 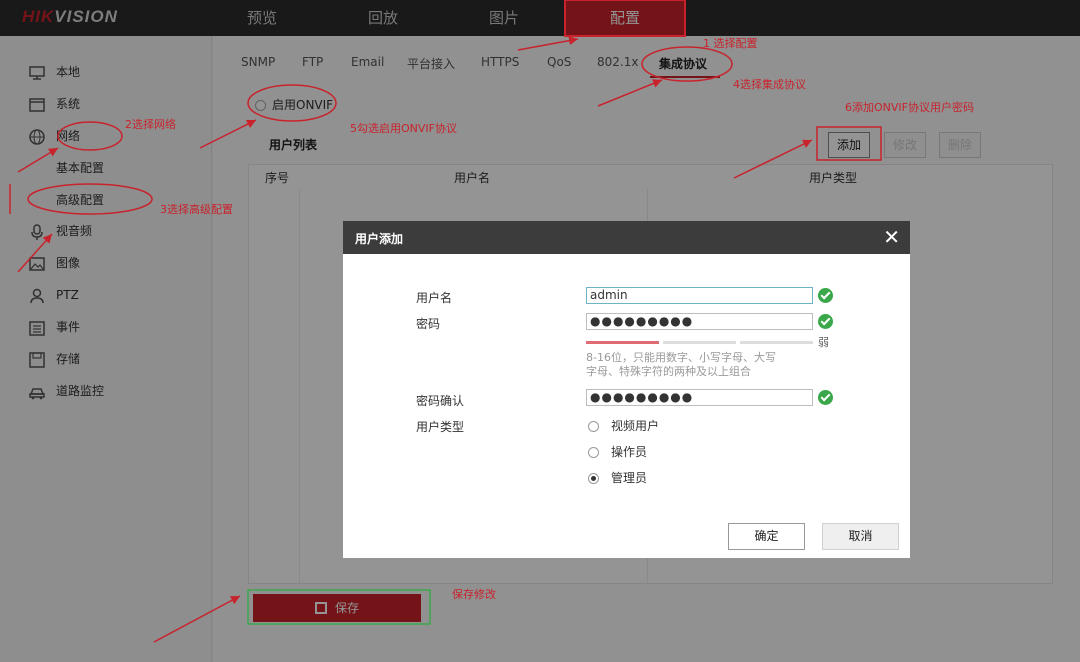 I want to click on annotation-step5: 5勾选启用ONVIF协议, so click(x=403, y=128).